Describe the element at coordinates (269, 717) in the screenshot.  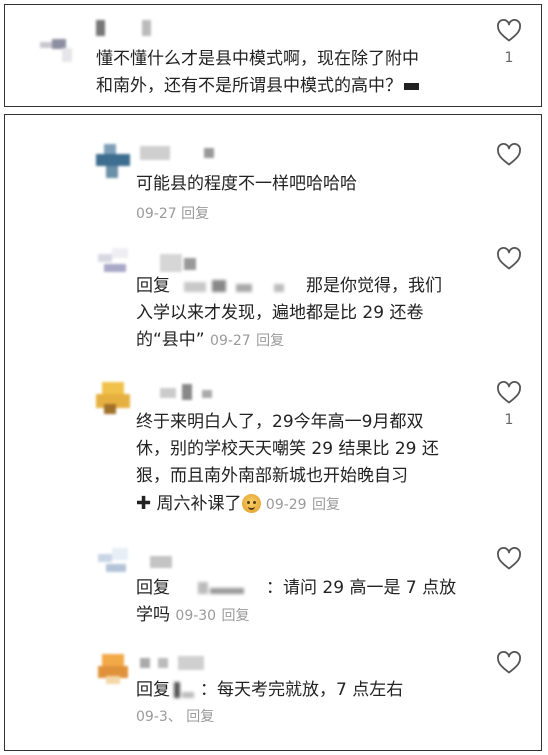
I see `reply-line: 09-3、 回复` at that location.